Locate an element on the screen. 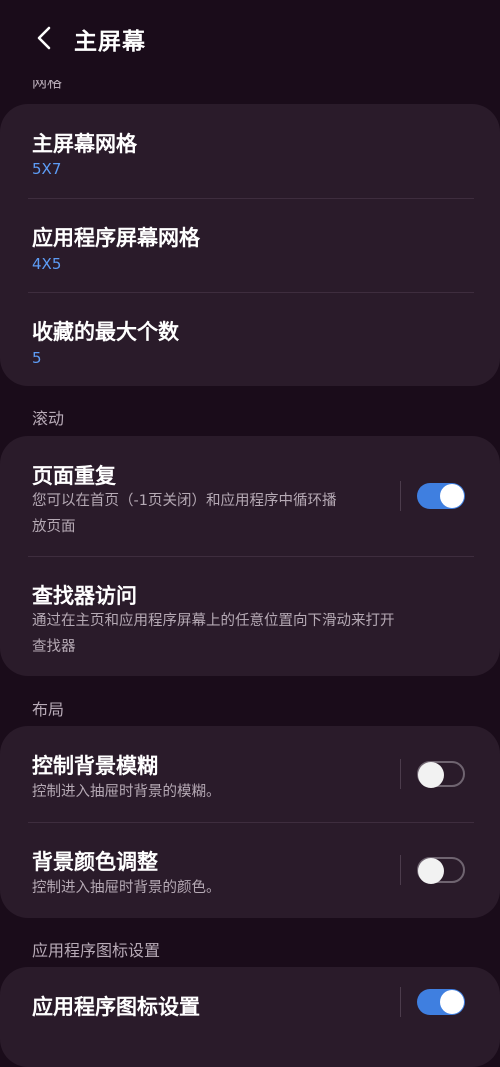  bg-blur-toggle is located at coordinates (441, 774).